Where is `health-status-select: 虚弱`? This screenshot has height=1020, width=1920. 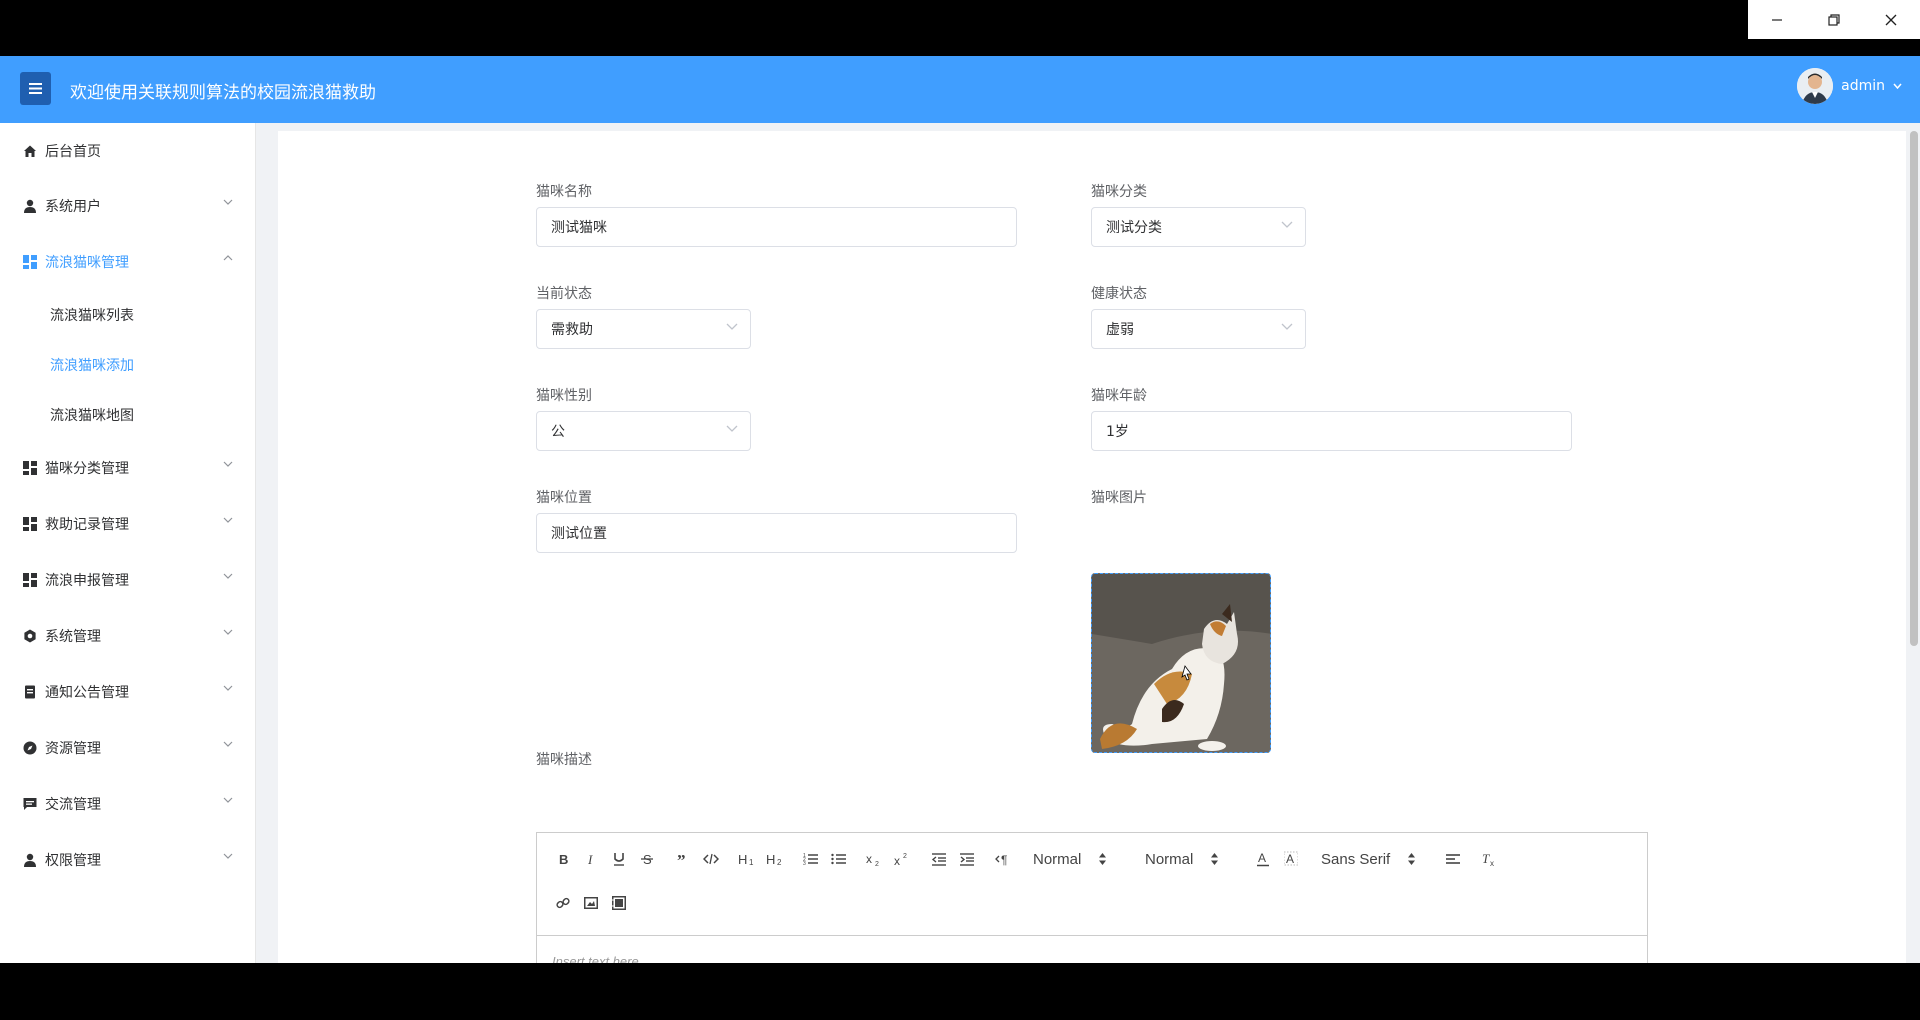
health-status-select: 虚弱 is located at coordinates (1198, 329).